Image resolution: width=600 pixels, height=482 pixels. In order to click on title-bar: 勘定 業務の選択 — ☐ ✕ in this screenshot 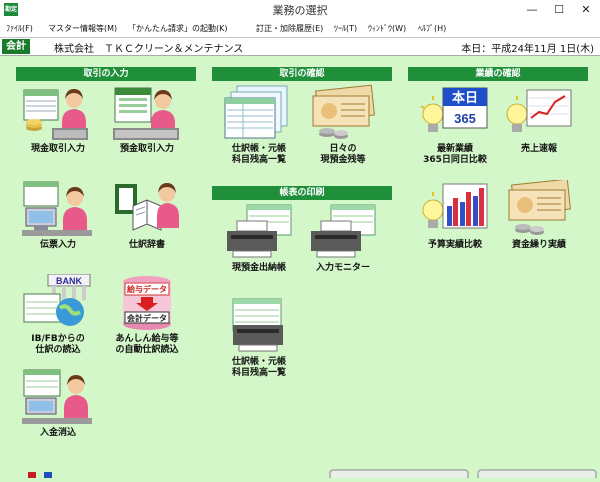, I will do `click(300, 10)`.